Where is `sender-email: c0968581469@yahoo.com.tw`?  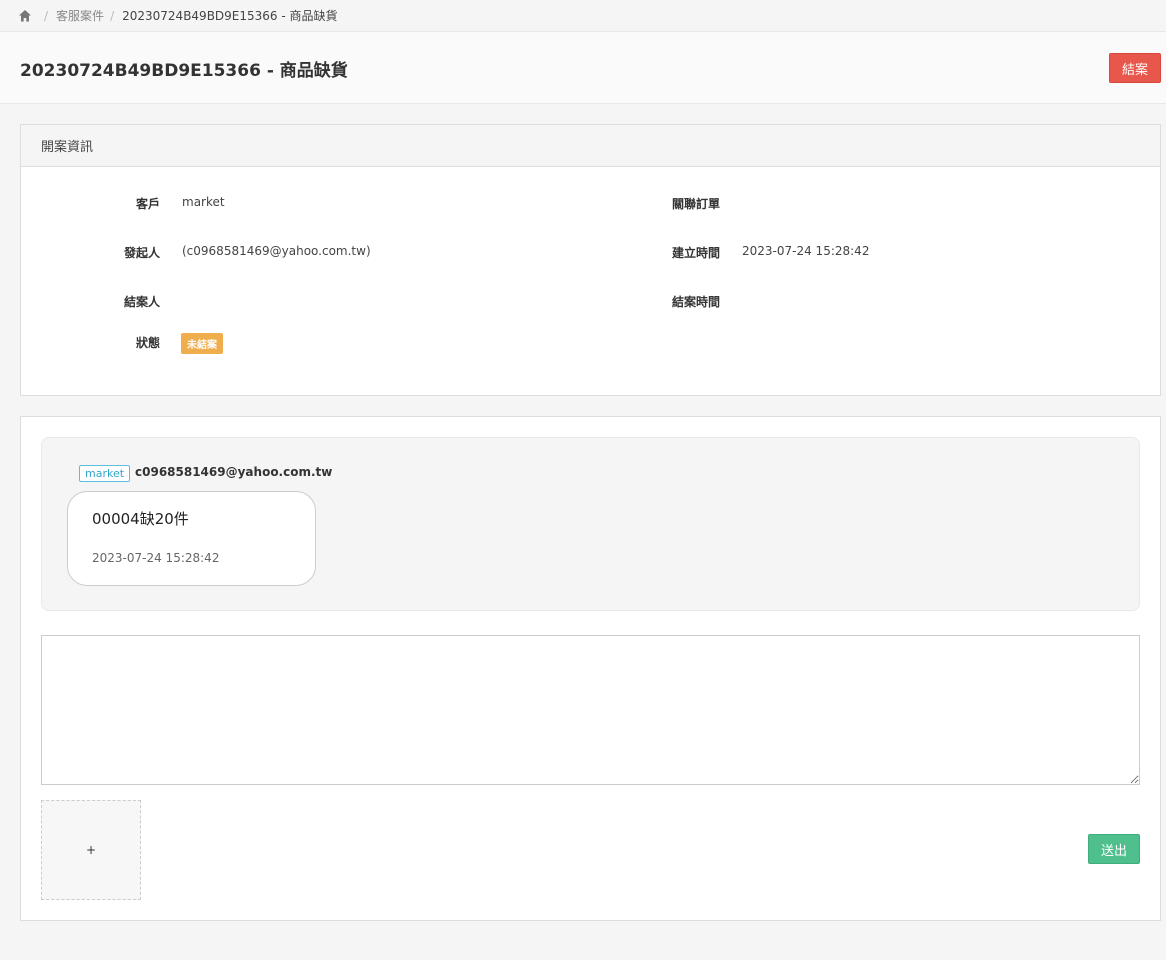 sender-email: c0968581469@yahoo.com.tw is located at coordinates (234, 472).